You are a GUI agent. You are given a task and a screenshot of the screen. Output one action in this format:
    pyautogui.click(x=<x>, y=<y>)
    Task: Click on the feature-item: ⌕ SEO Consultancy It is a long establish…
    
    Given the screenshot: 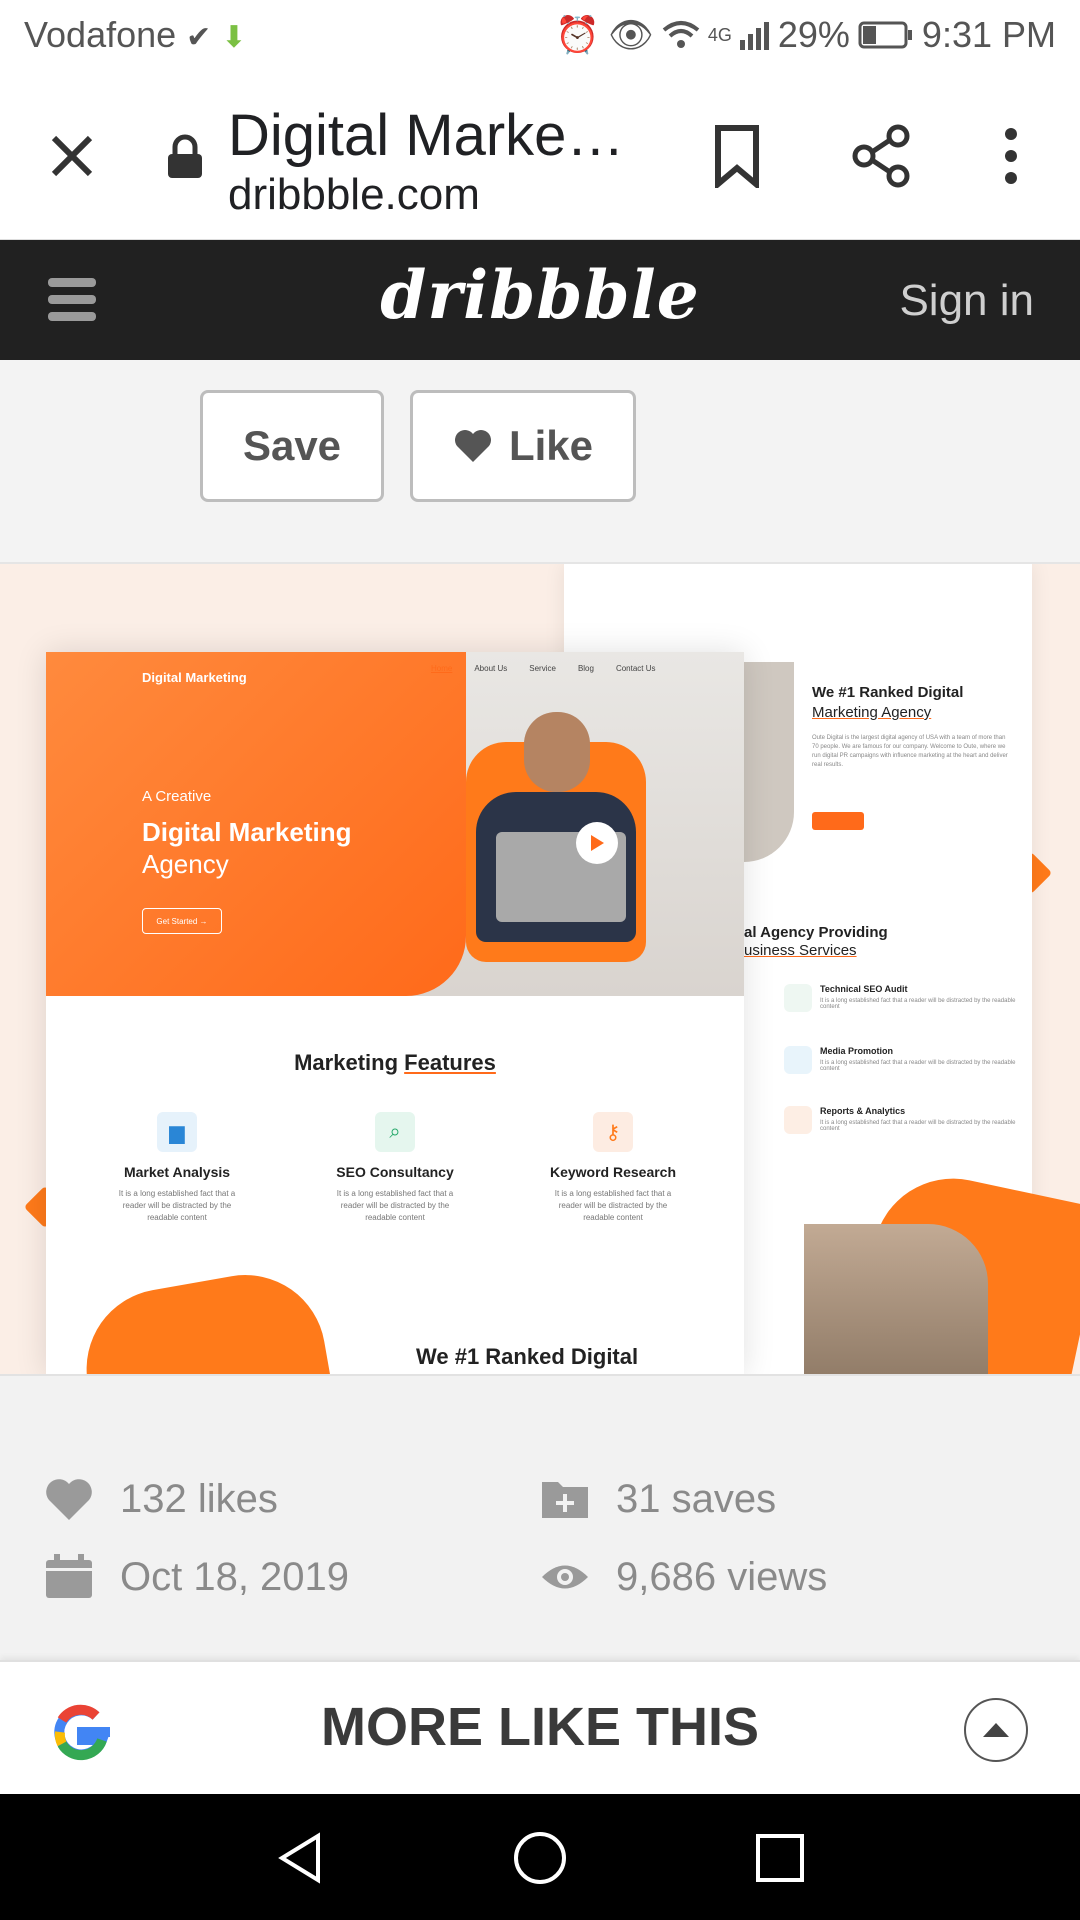 What is the action you would take?
    pyautogui.click(x=395, y=1168)
    